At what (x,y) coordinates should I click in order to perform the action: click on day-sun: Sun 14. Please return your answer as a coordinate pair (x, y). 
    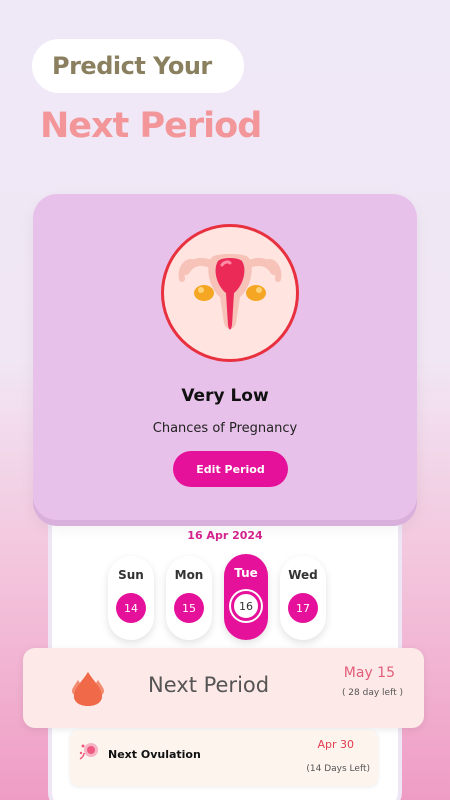
    Looking at the image, I should click on (131, 598).